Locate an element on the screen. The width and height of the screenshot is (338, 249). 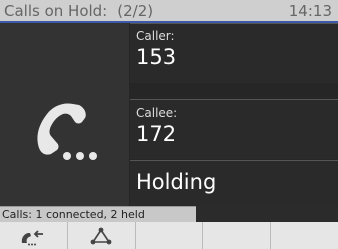
caller-number: 153 is located at coordinates (156, 57).